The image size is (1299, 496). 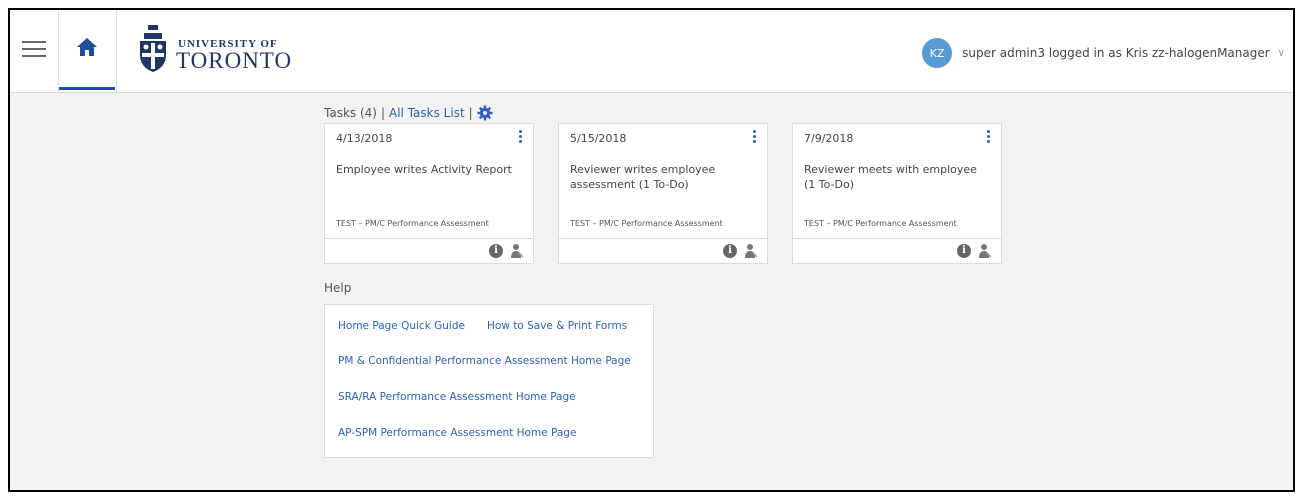 What do you see at coordinates (401, 326) in the screenshot?
I see `help-link-quick-guide: Home Page Quick Guide` at bounding box center [401, 326].